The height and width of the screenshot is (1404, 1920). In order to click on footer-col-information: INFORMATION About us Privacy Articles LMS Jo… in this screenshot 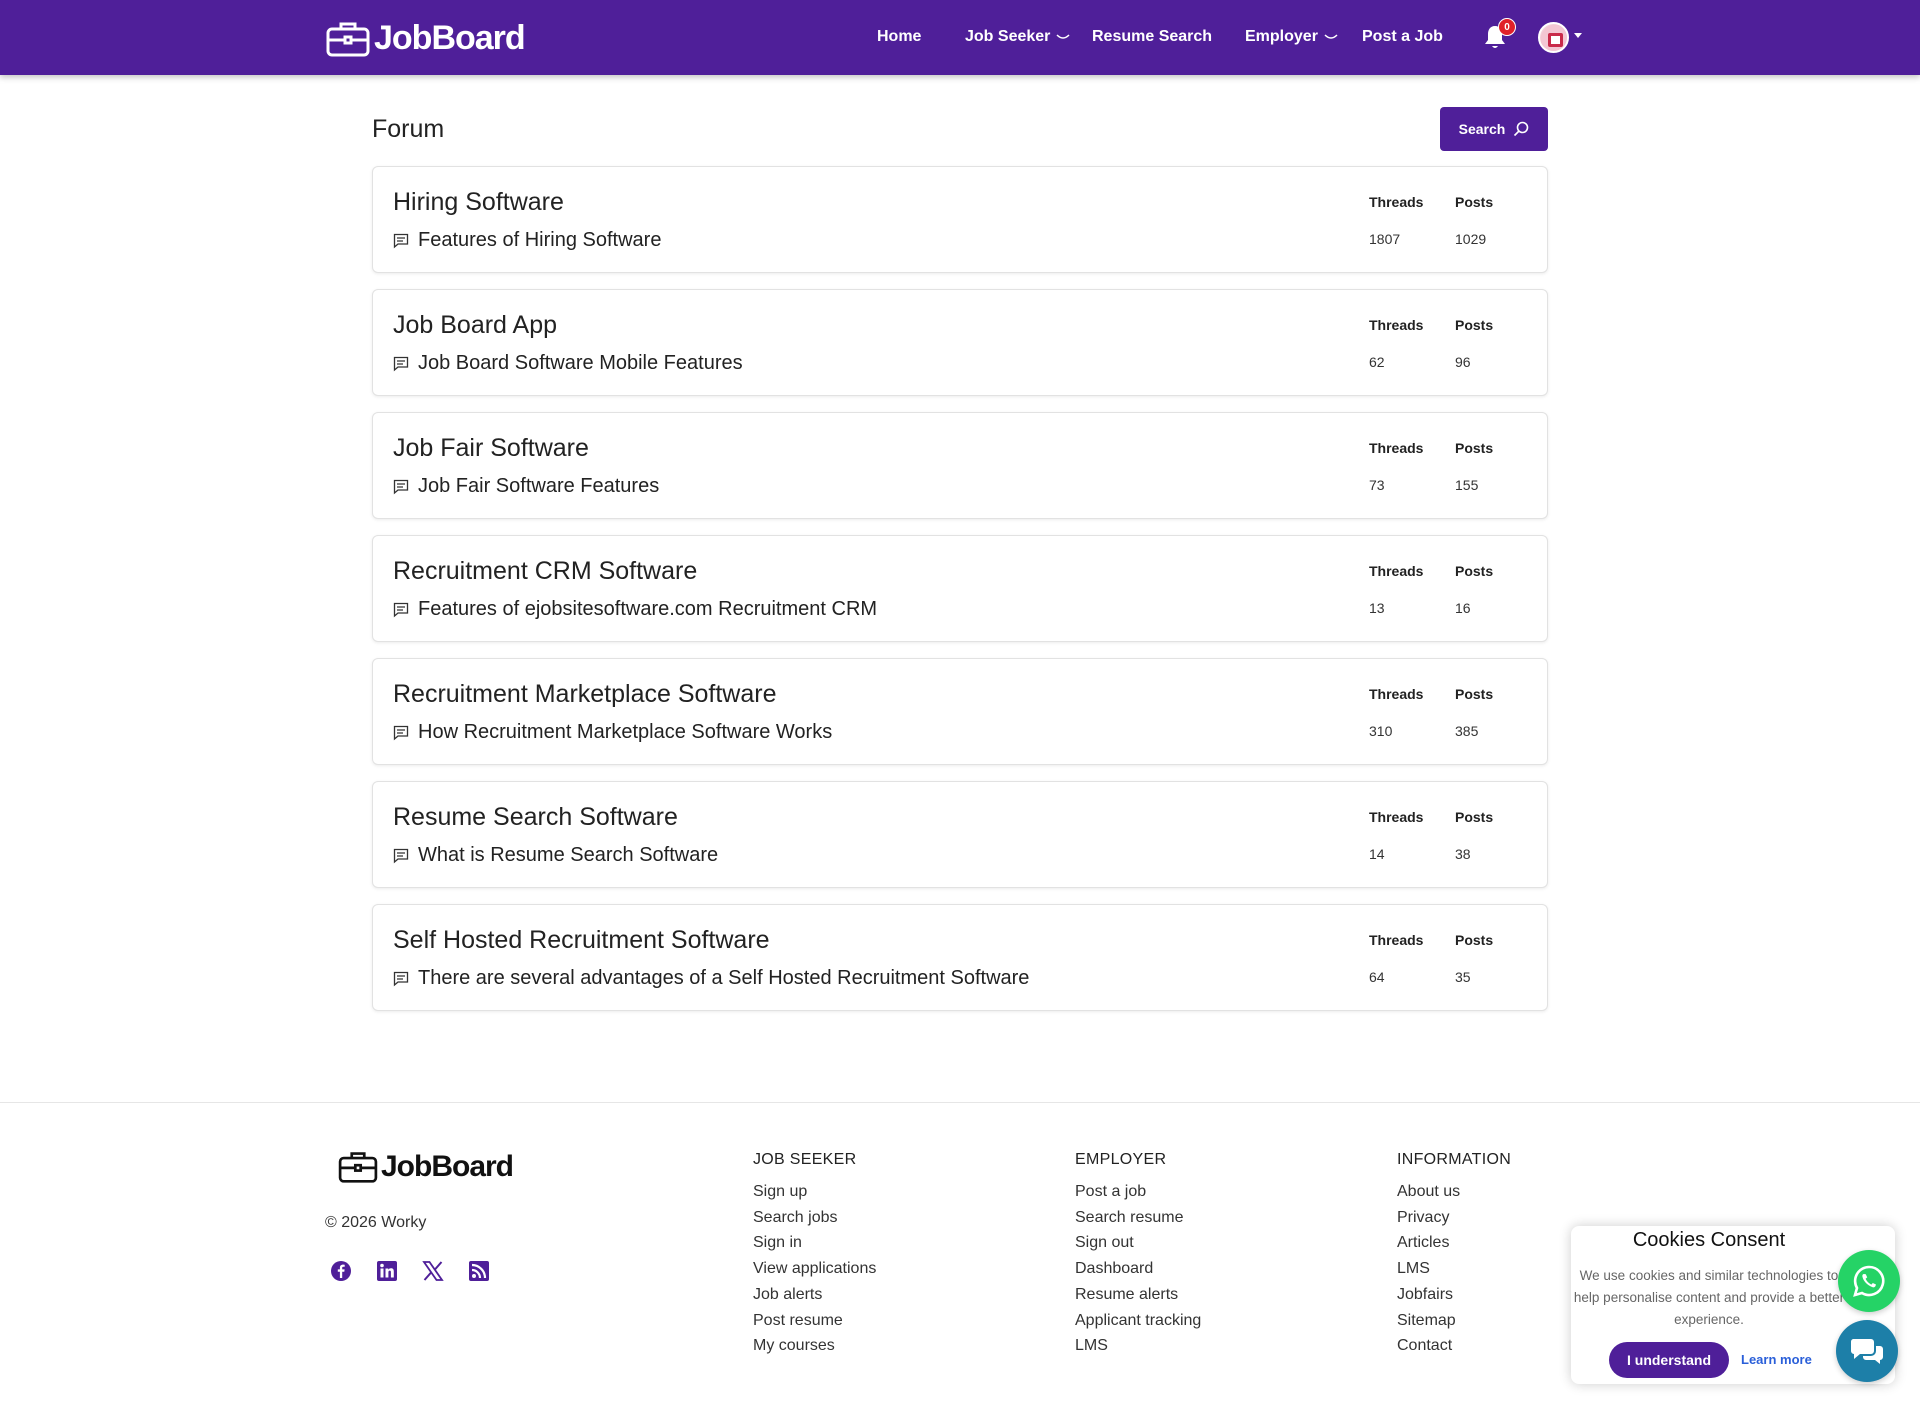, I will do `click(1454, 1255)`.